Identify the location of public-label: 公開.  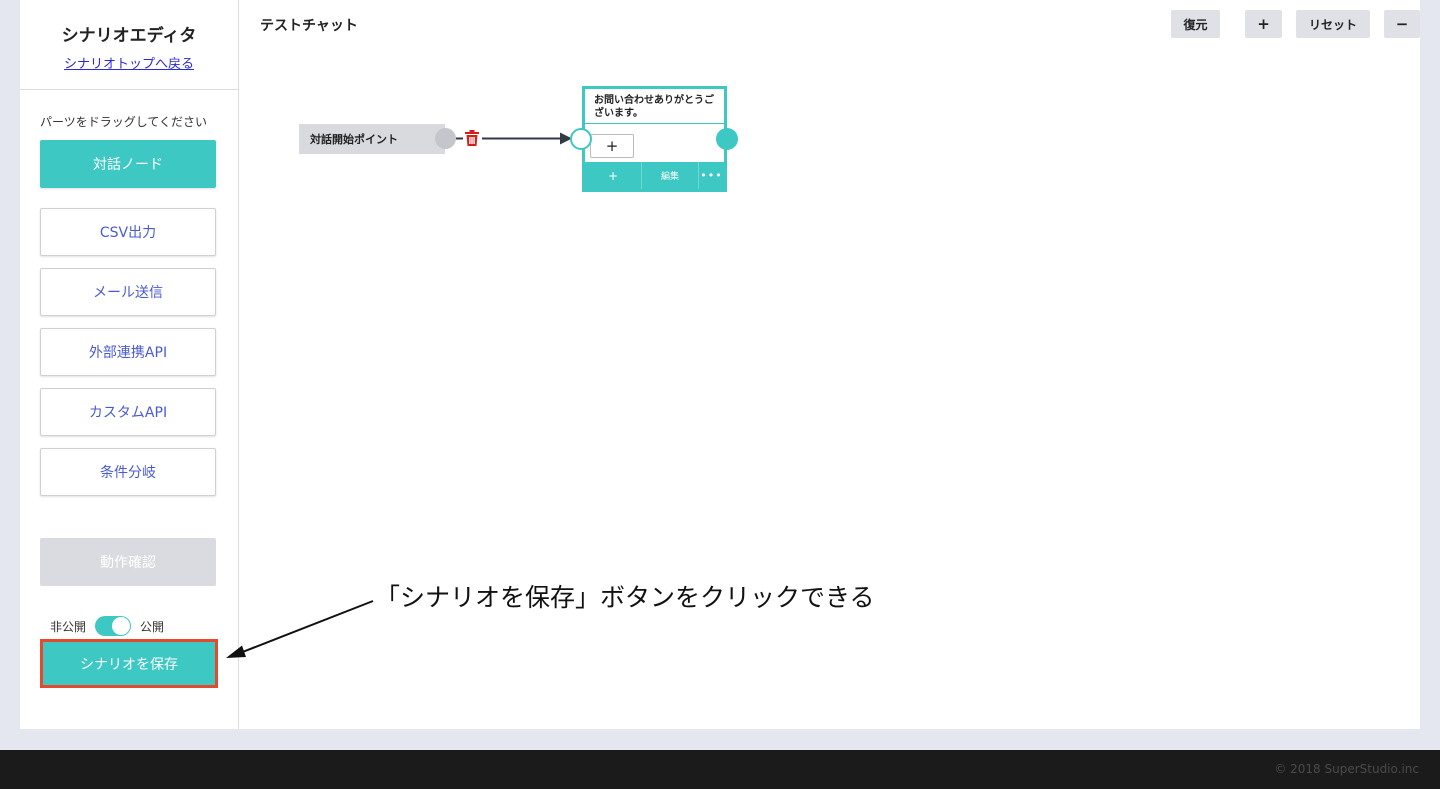
(152, 626).